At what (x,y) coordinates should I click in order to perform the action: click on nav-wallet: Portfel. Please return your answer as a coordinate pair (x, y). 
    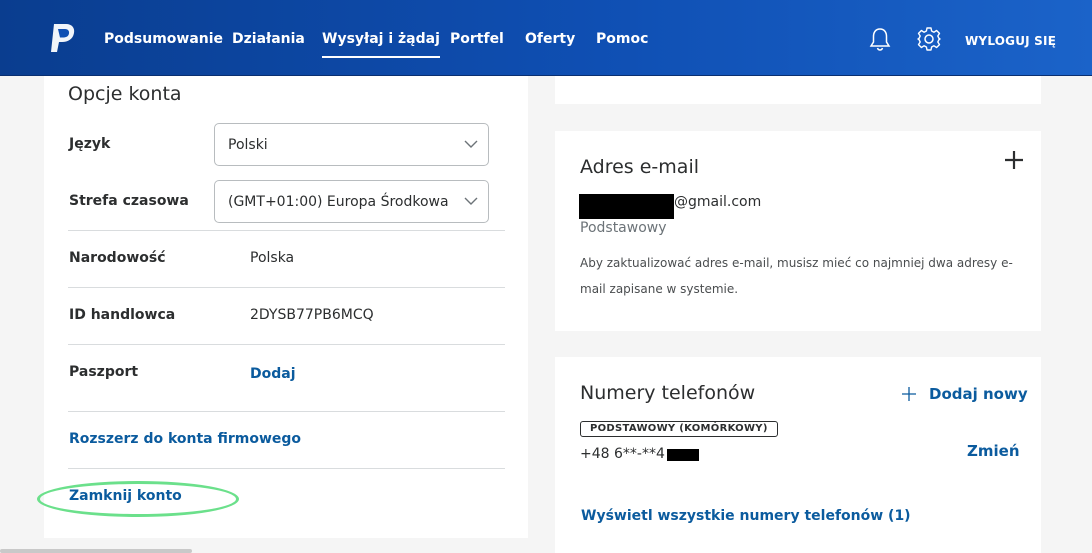
    Looking at the image, I should click on (477, 39).